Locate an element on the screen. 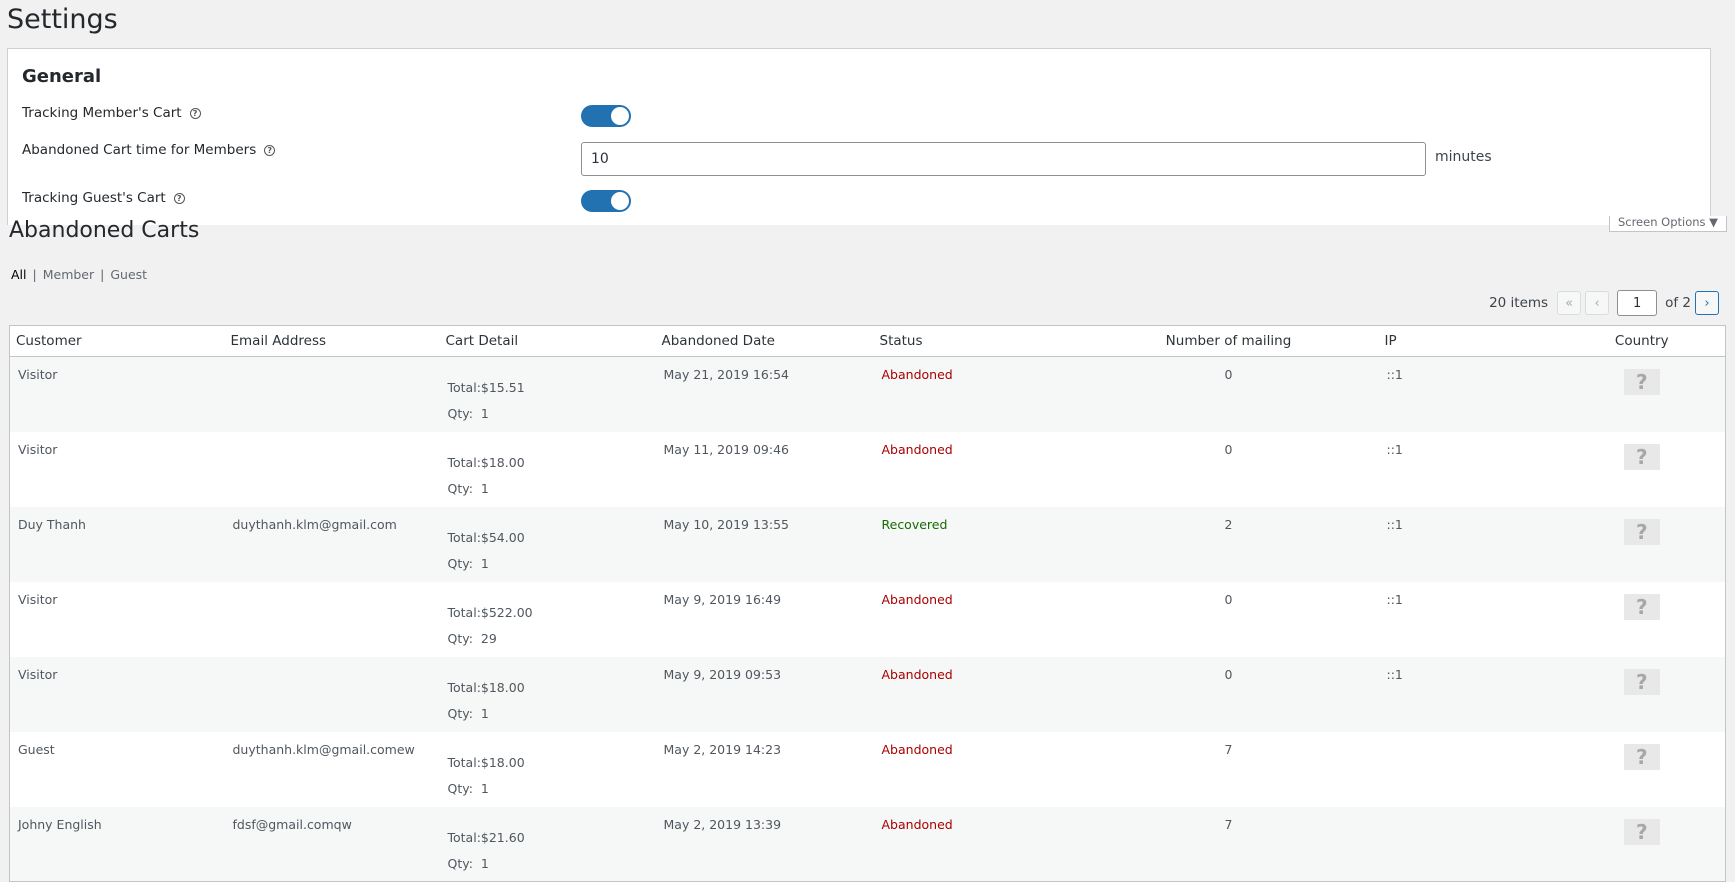 The height and width of the screenshot is (882, 1735). status-cell: Recovered is located at coordinates (914, 524).